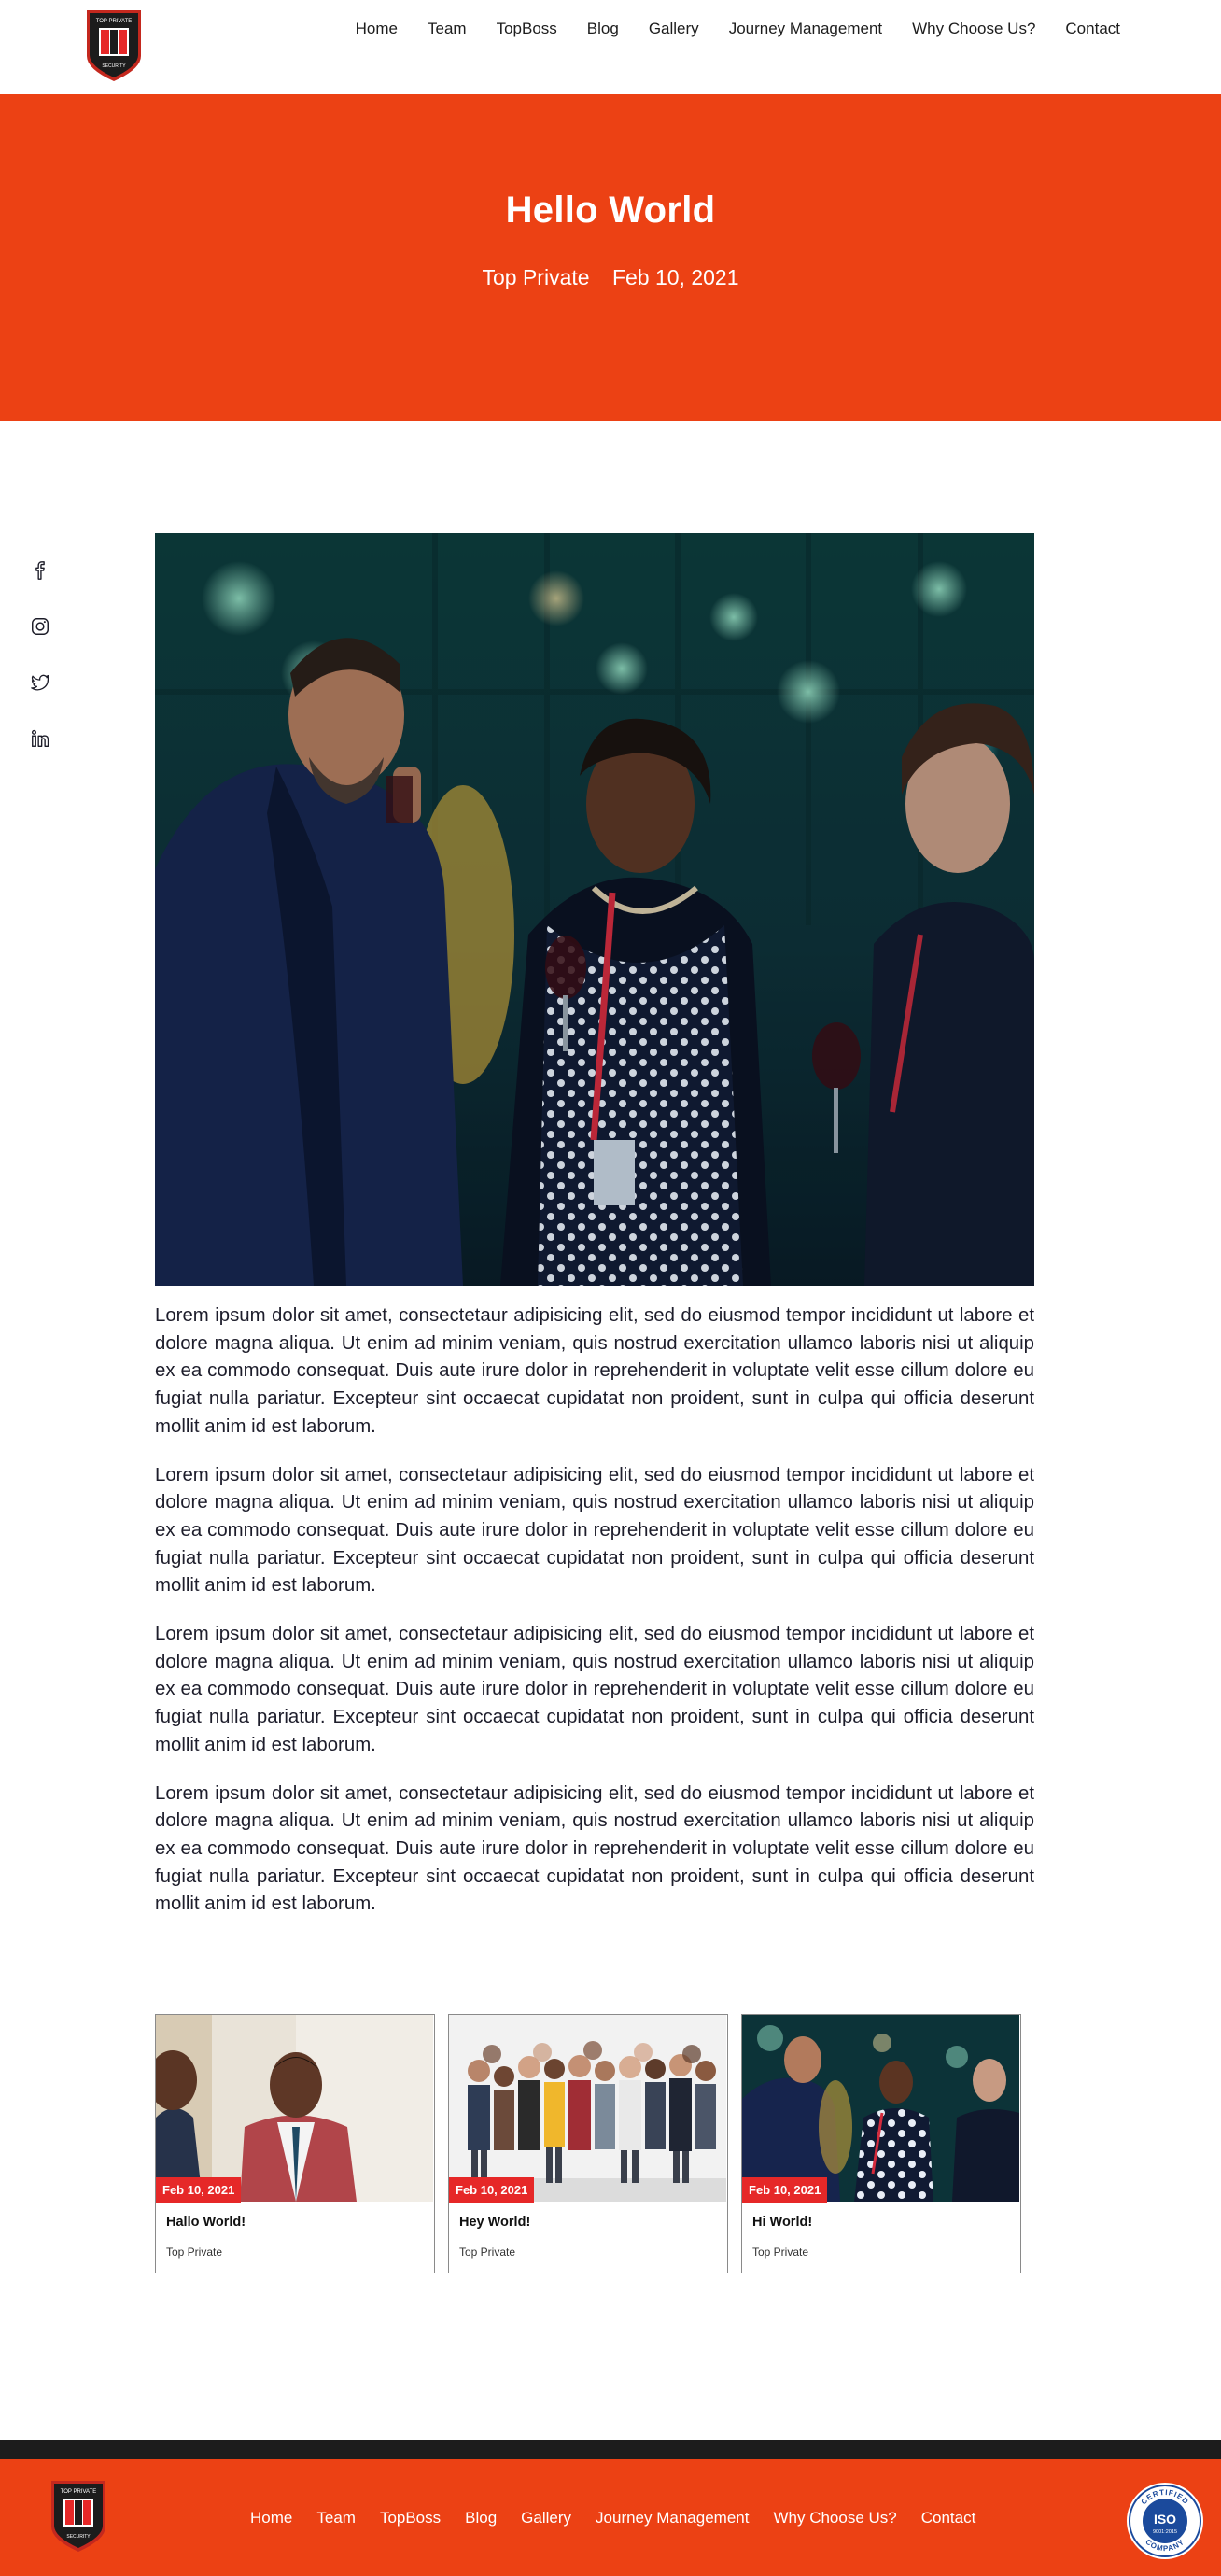  I want to click on facebook-link, so click(40, 574).